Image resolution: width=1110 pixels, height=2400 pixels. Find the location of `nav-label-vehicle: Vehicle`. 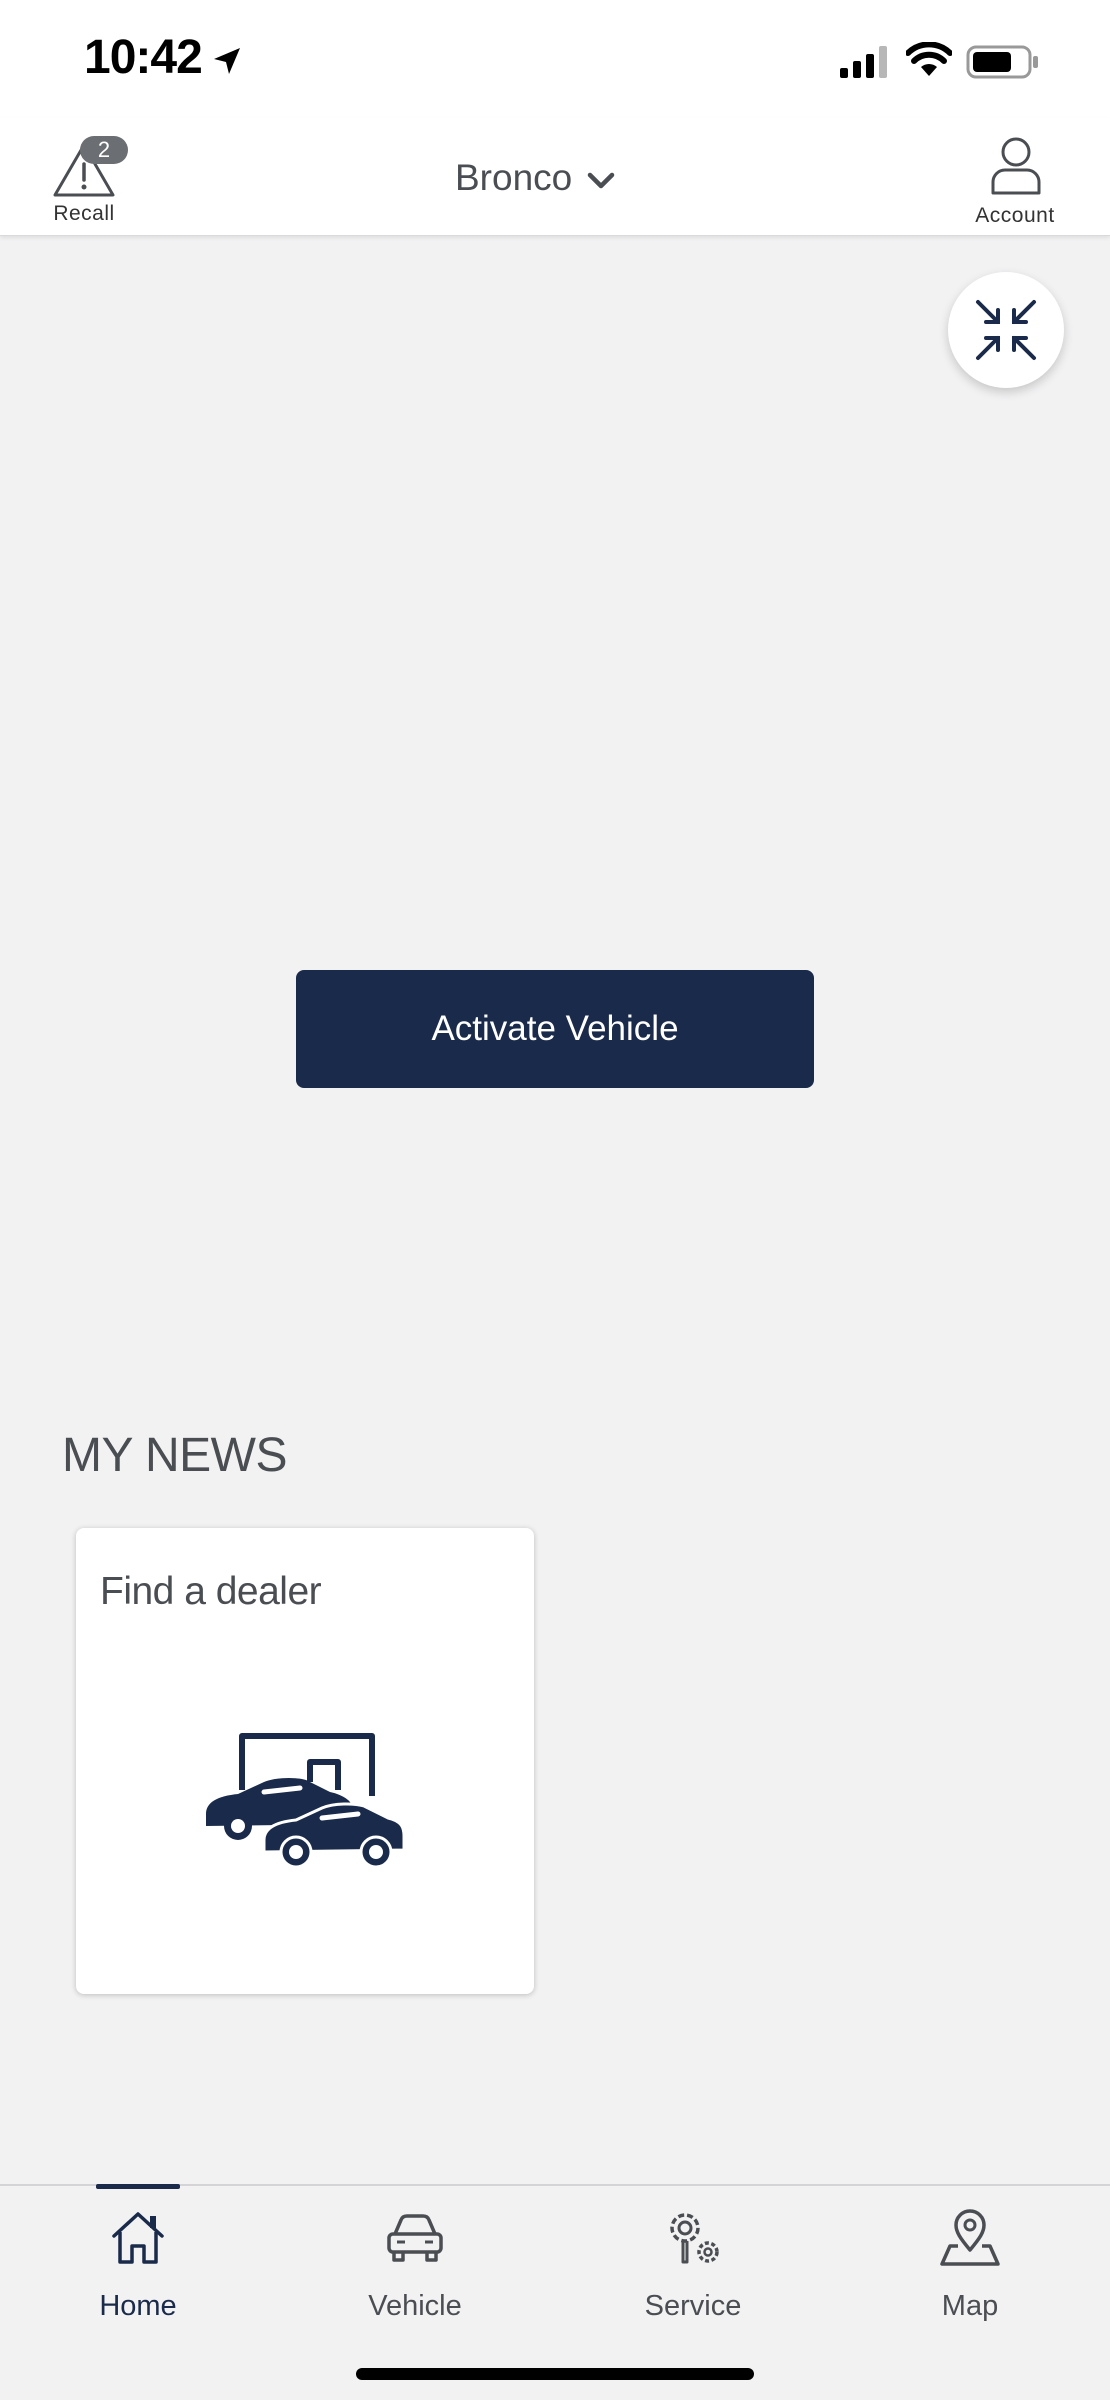

nav-label-vehicle: Vehicle is located at coordinates (415, 2306).